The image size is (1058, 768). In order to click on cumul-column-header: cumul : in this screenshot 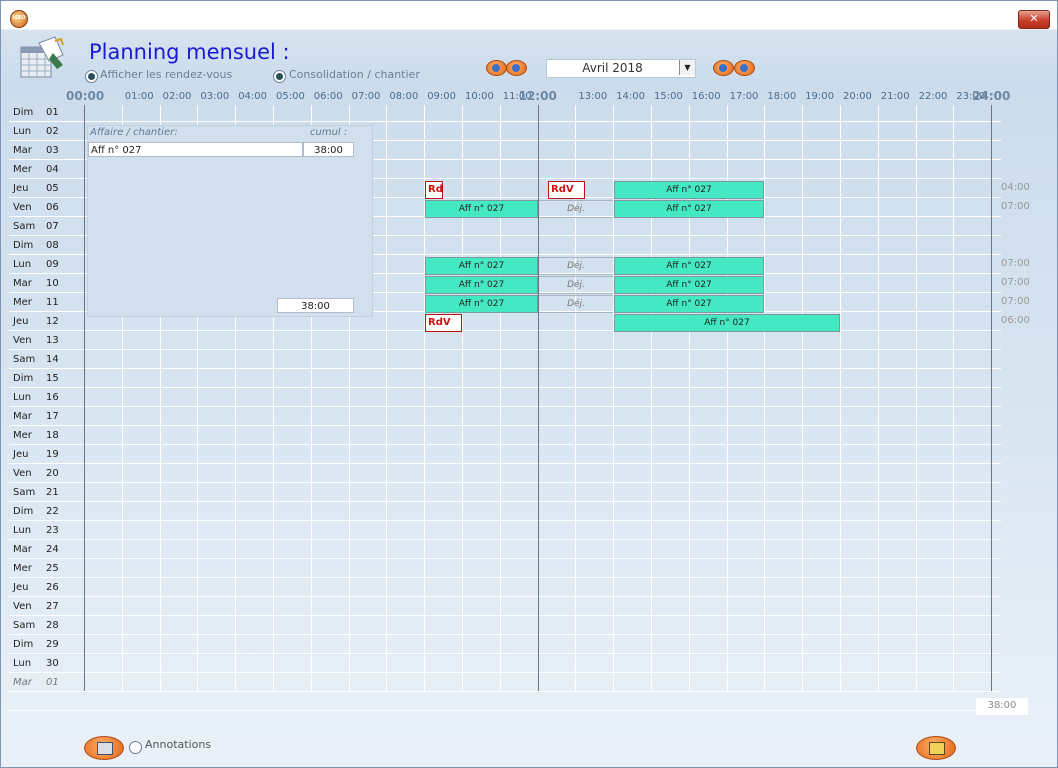, I will do `click(329, 132)`.